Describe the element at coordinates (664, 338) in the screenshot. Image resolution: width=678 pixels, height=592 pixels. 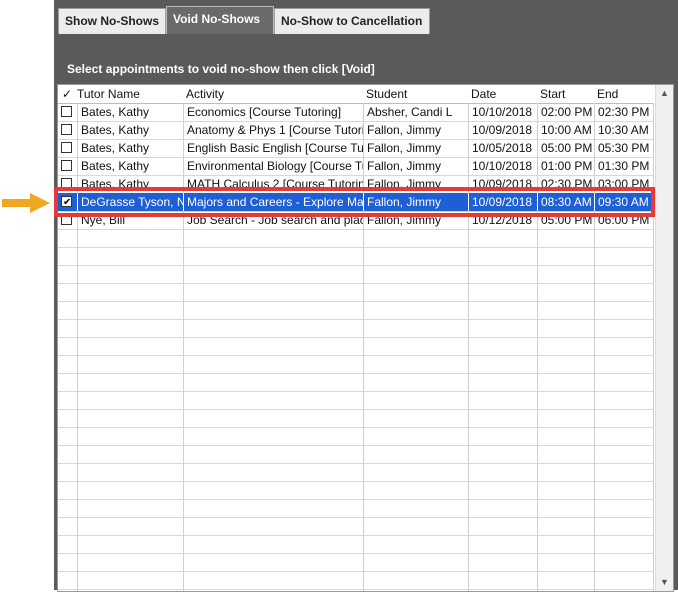
I see `vertical-scrollbar: ▲ ▼` at that location.